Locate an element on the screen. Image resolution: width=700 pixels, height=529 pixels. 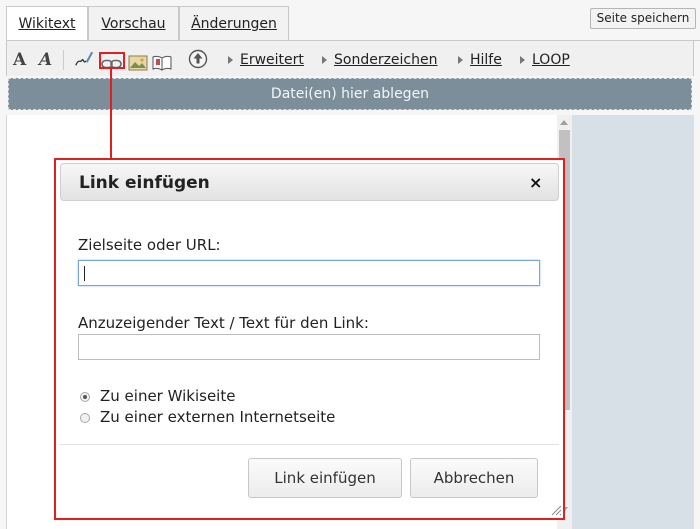
tab-wikitext: Wikitext is located at coordinates (47, 24).